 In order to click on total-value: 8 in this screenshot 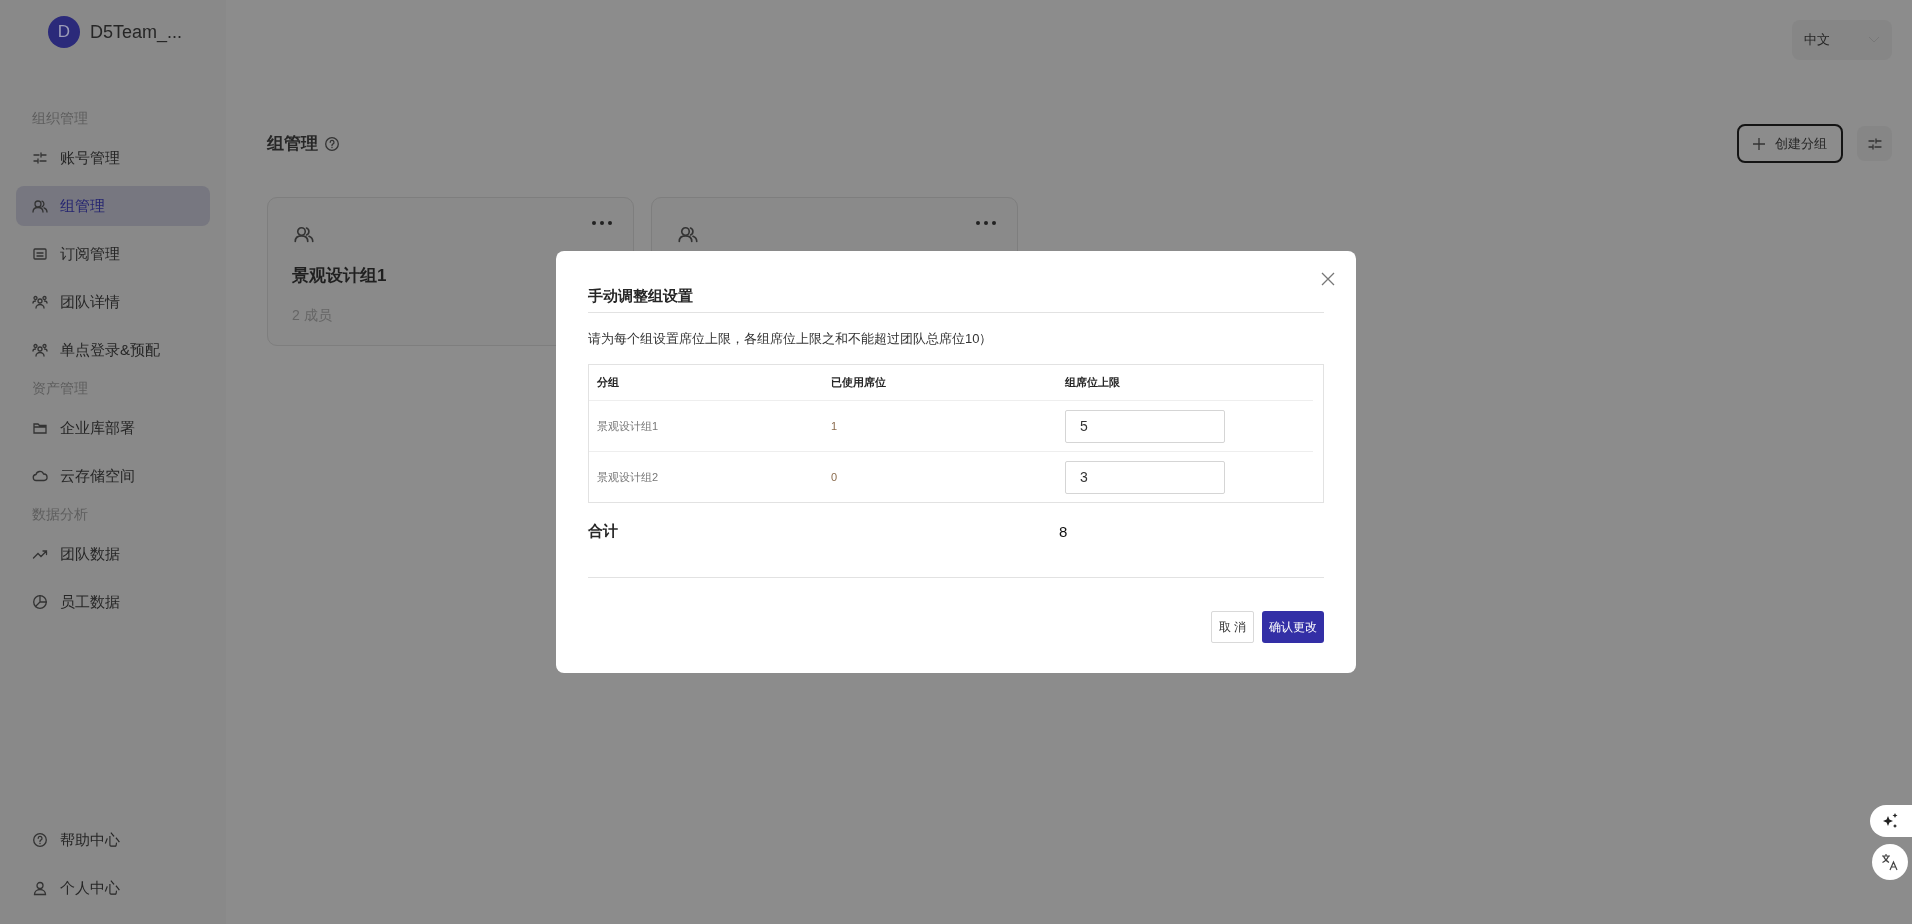, I will do `click(1063, 531)`.